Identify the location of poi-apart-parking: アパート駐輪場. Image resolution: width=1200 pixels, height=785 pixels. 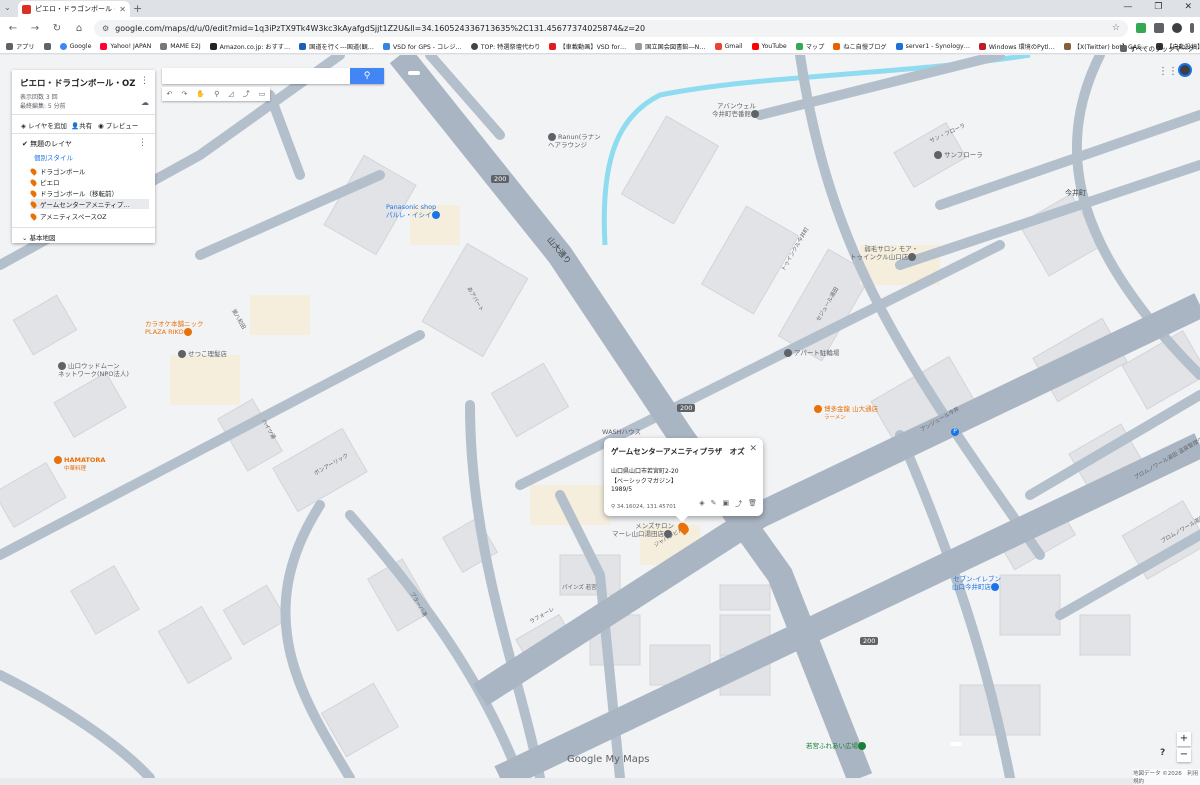
(811, 353).